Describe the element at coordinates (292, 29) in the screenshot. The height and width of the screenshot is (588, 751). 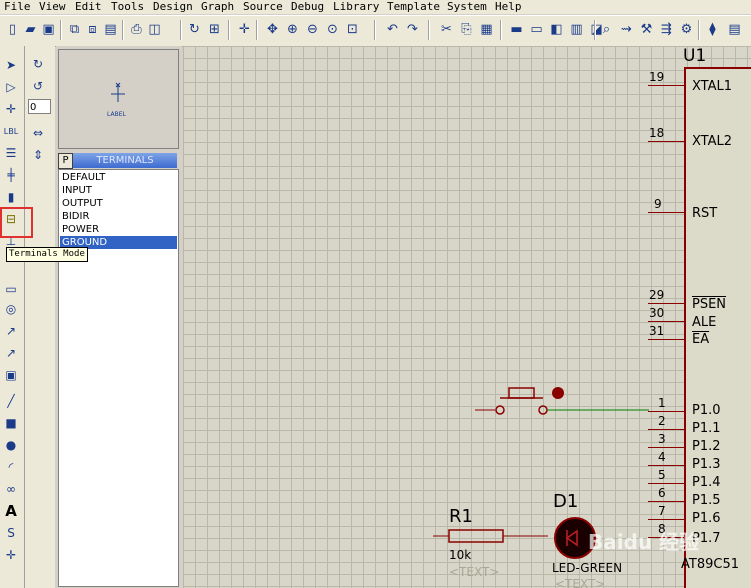
I see `zoom-in-icon: ⊕` at that location.